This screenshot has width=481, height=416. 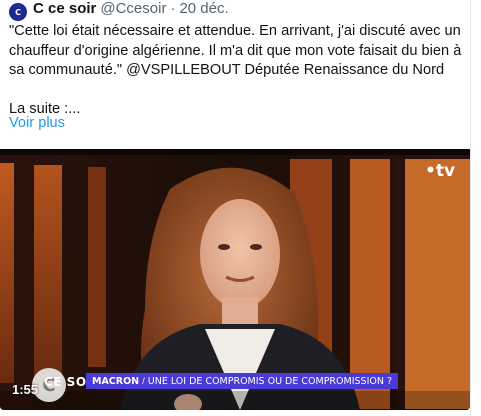 I want to click on tweet-header: C ce soir @Ccesoir · 20 déc., so click(x=131, y=9).